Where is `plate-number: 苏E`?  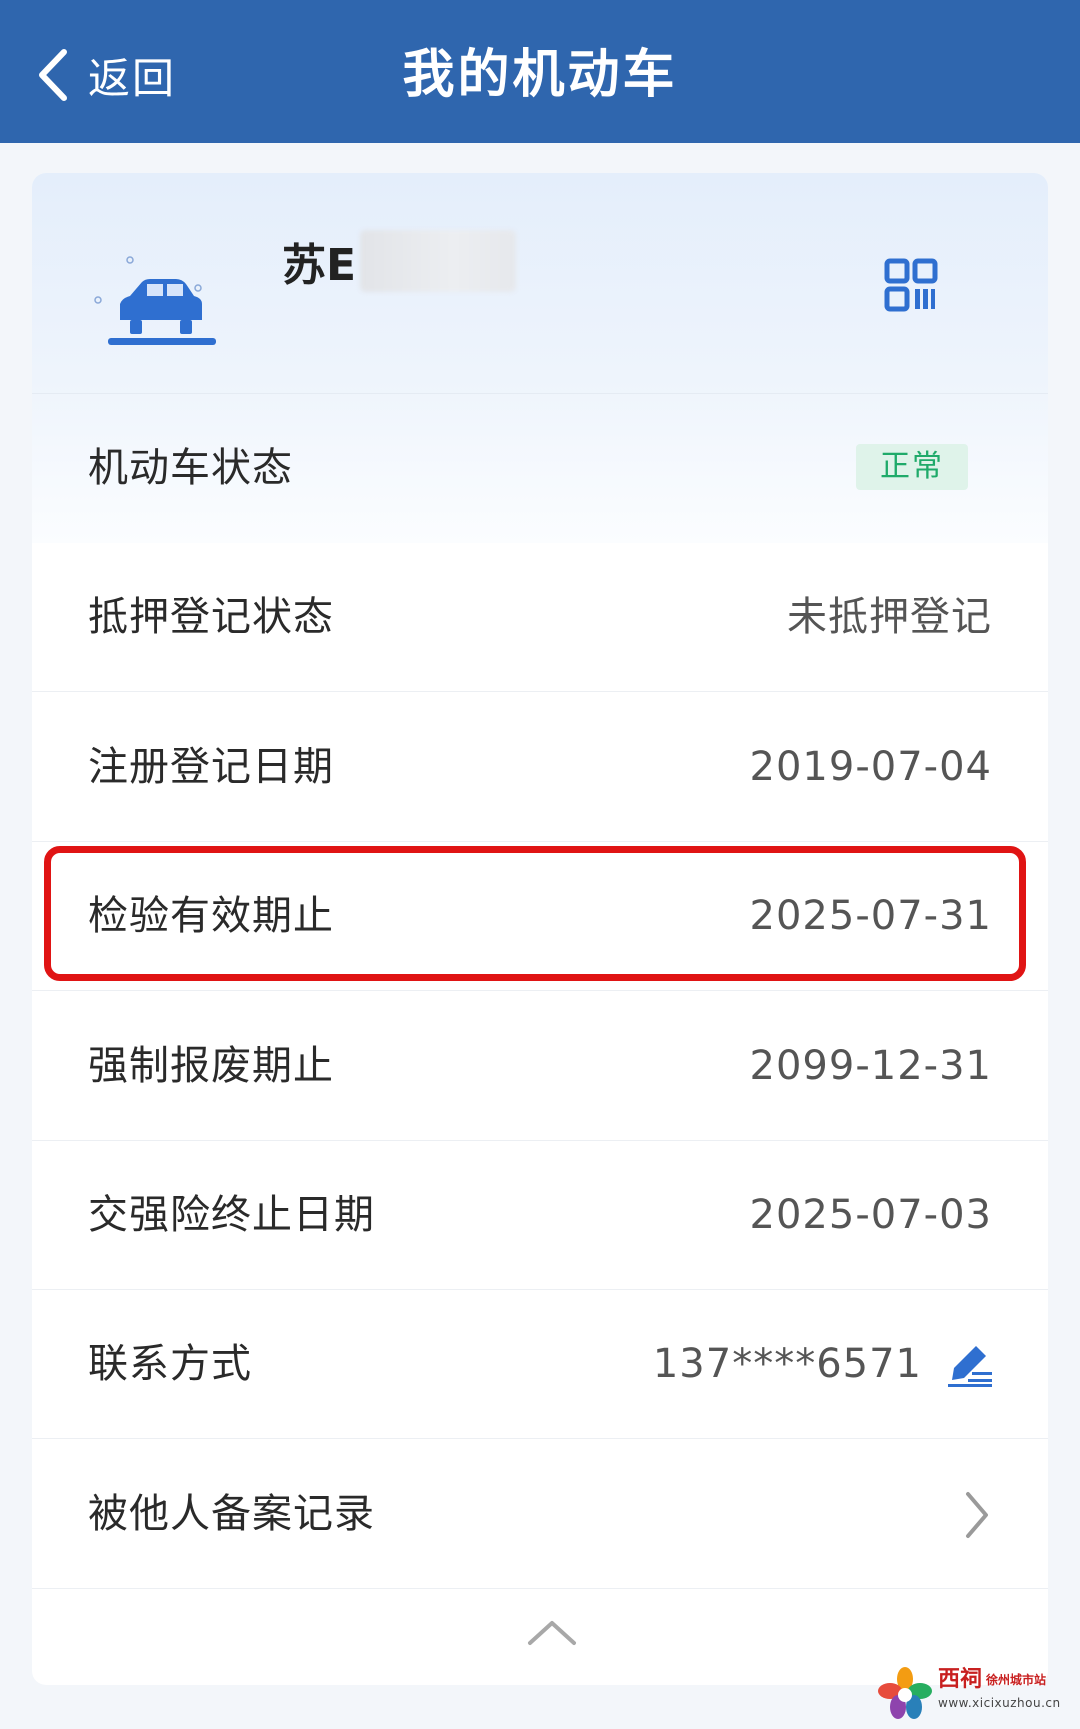 plate-number: 苏E is located at coordinates (399, 261).